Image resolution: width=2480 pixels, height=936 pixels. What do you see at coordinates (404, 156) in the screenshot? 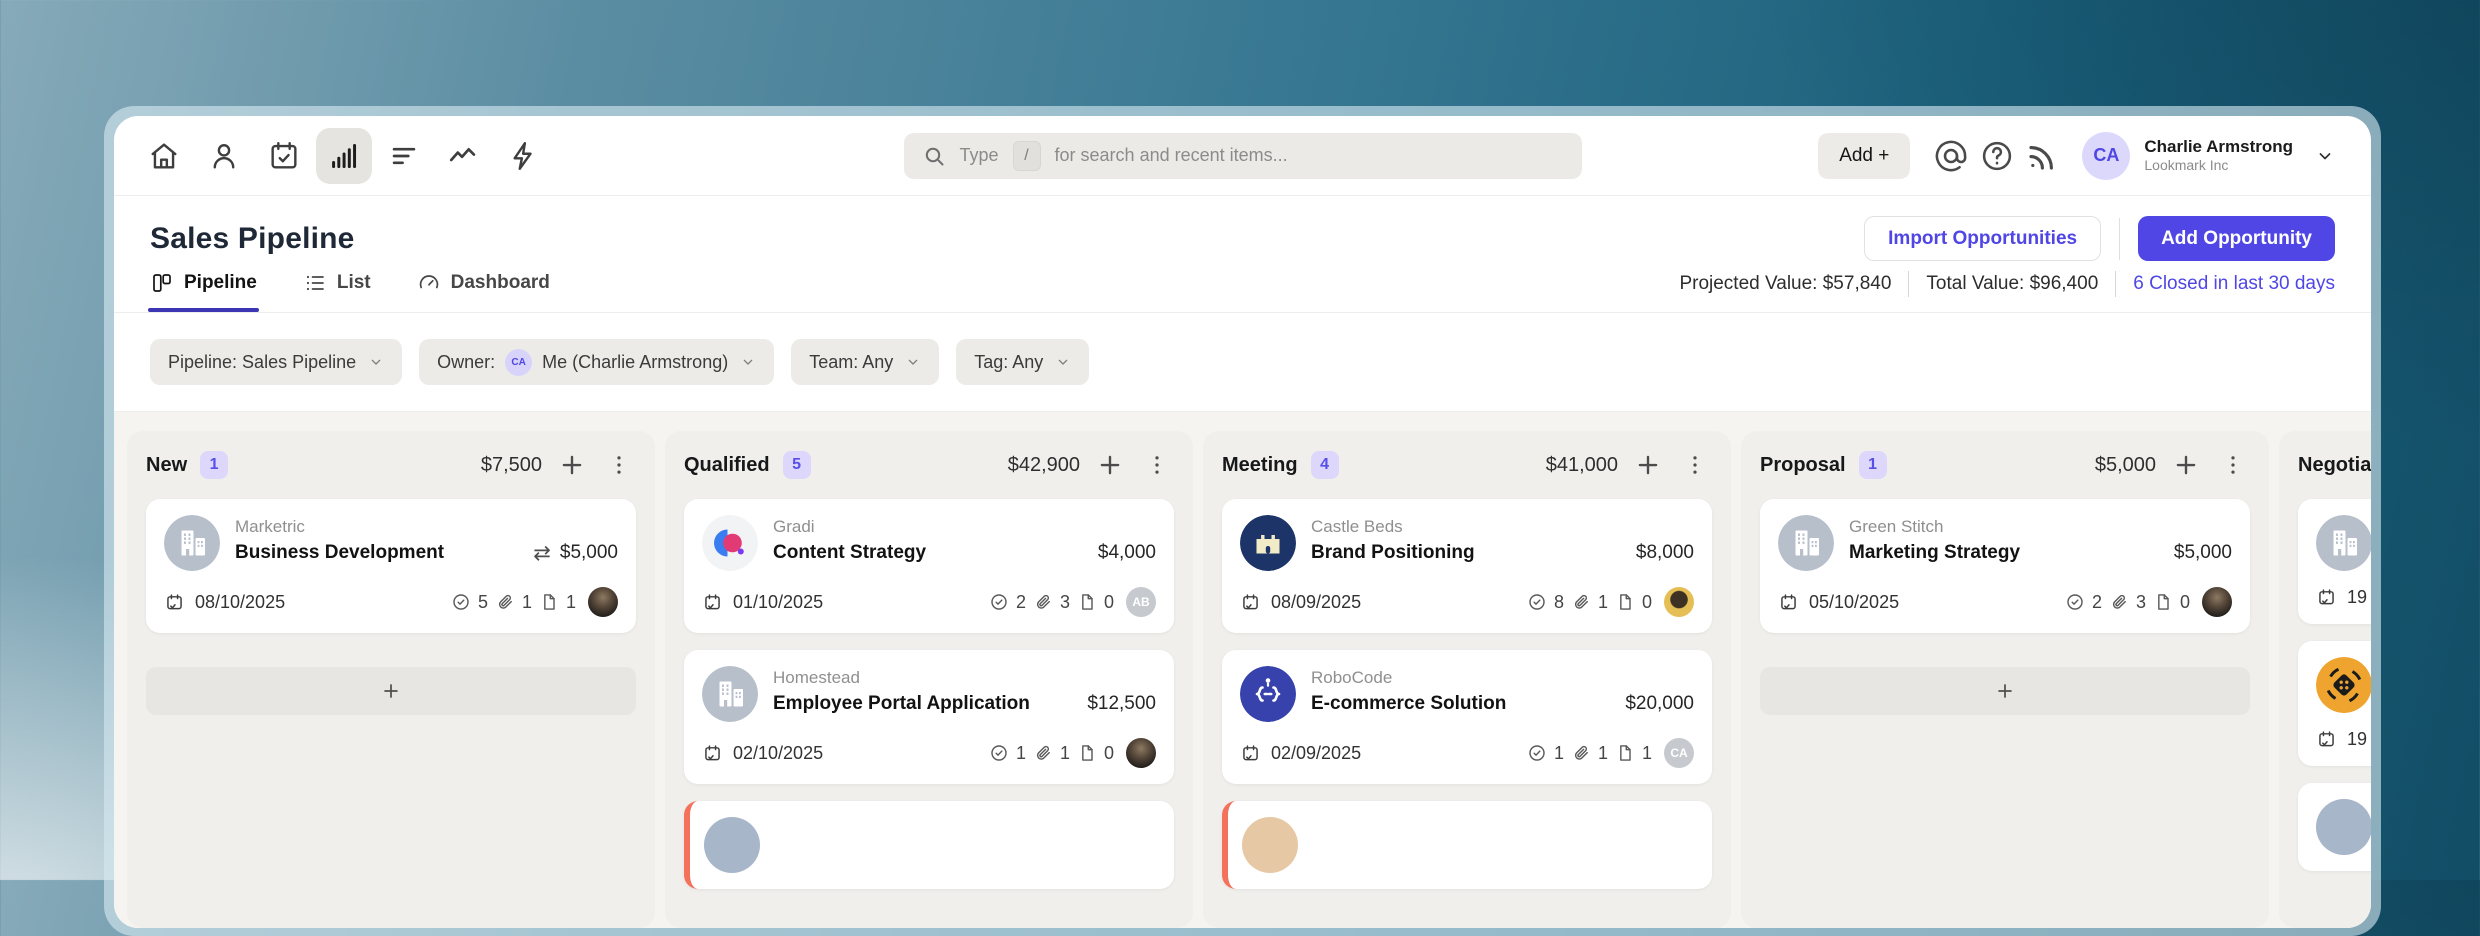
I see `sort-lines-icon` at bounding box center [404, 156].